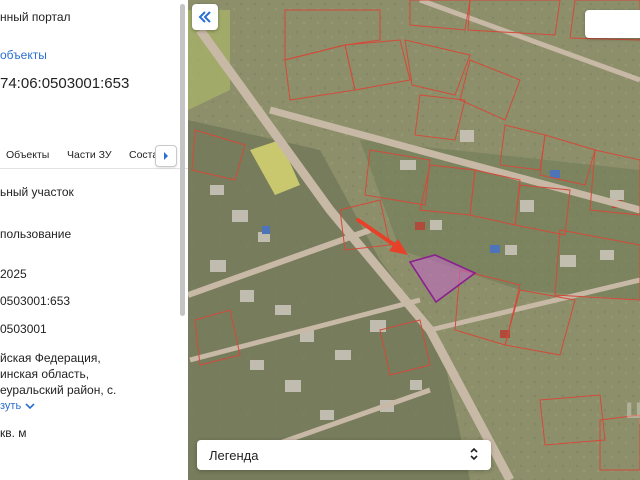  Describe the element at coordinates (234, 455) in the screenshot. I see `legend-label: Легенда` at that location.